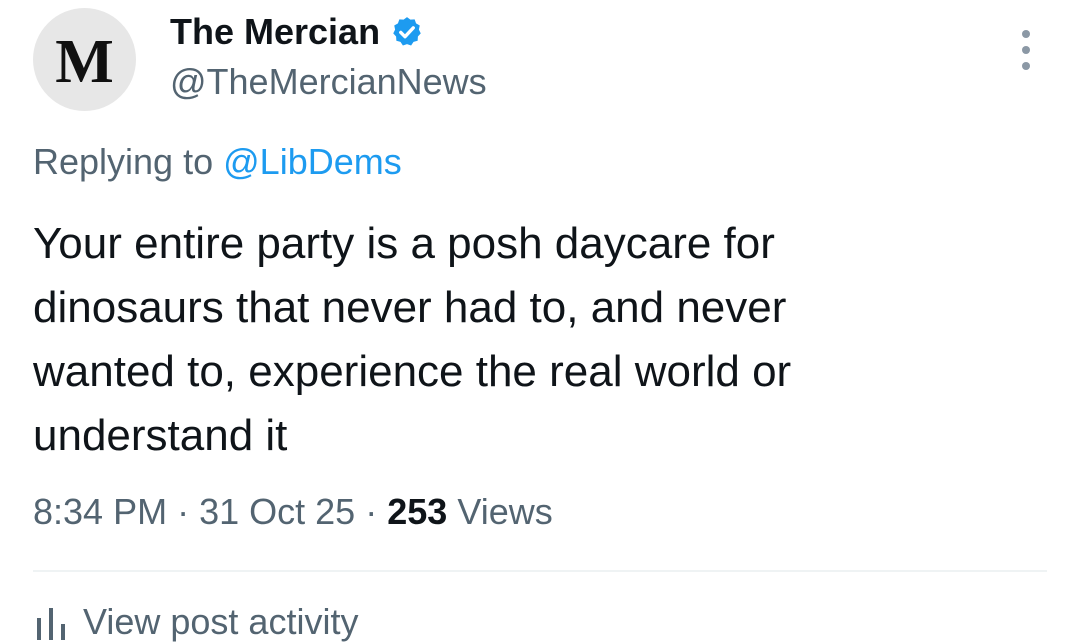 This screenshot has width=1080, height=644. I want to click on bar-chart-icon, so click(53, 622).